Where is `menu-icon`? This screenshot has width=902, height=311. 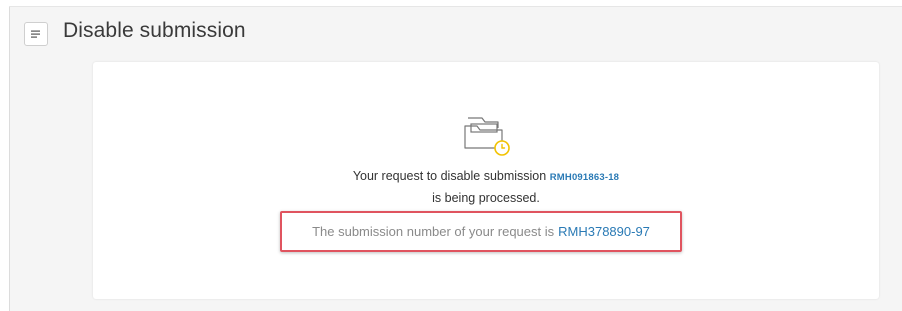 menu-icon is located at coordinates (35, 34).